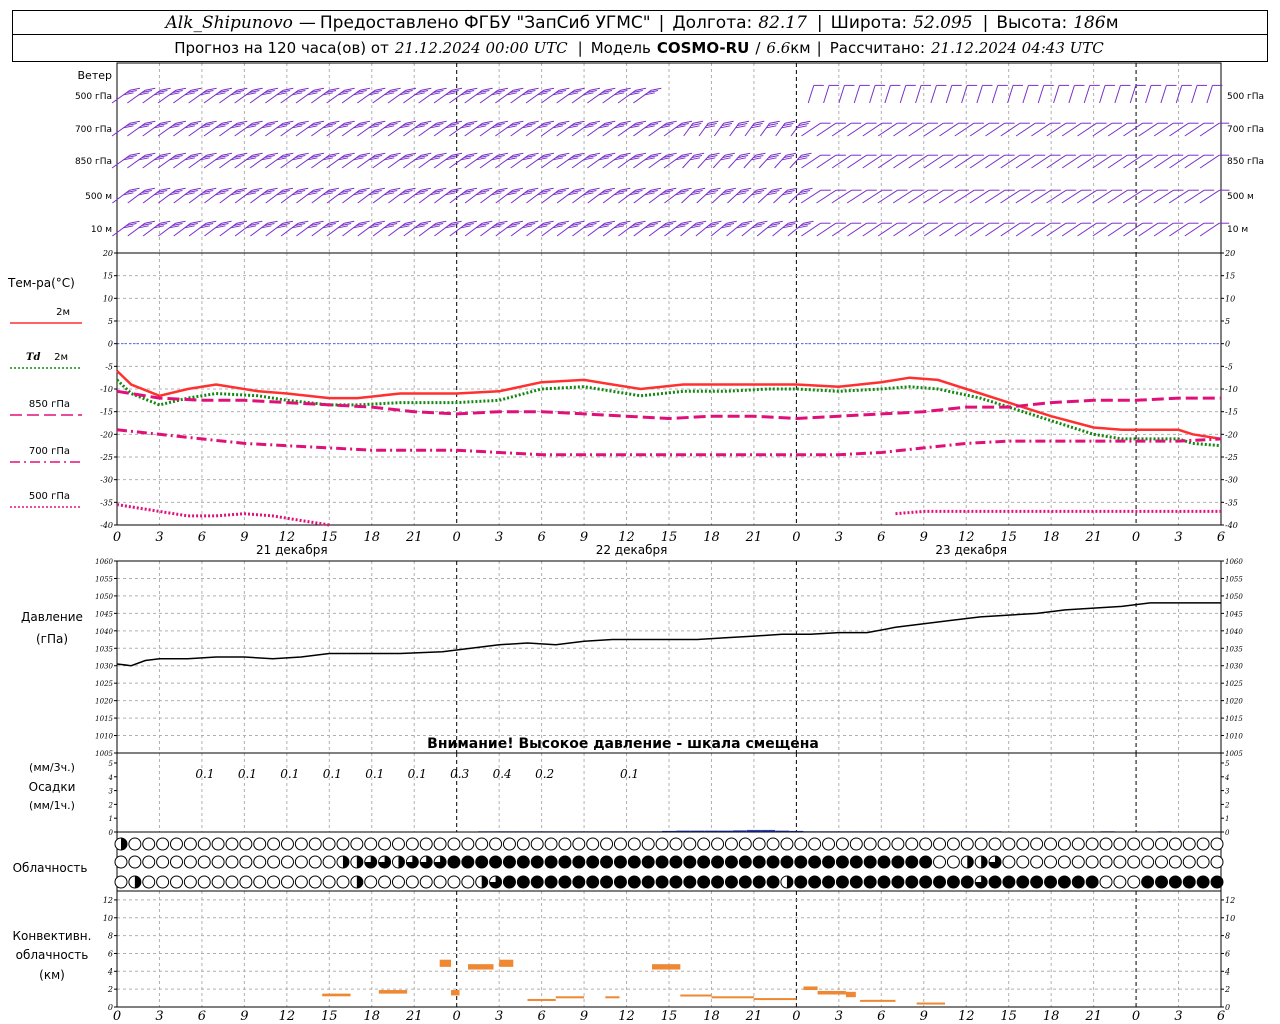 The width and height of the screenshot is (1280, 1024). Describe the element at coordinates (33, 357) in the screenshot. I see `temp-legend-td: Td` at that location.